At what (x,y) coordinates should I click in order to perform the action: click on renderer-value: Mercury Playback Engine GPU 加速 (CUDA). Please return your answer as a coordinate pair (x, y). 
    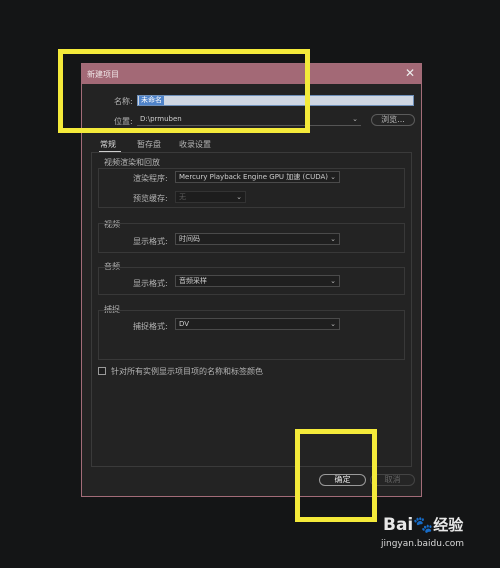
    Looking at the image, I should click on (254, 177).